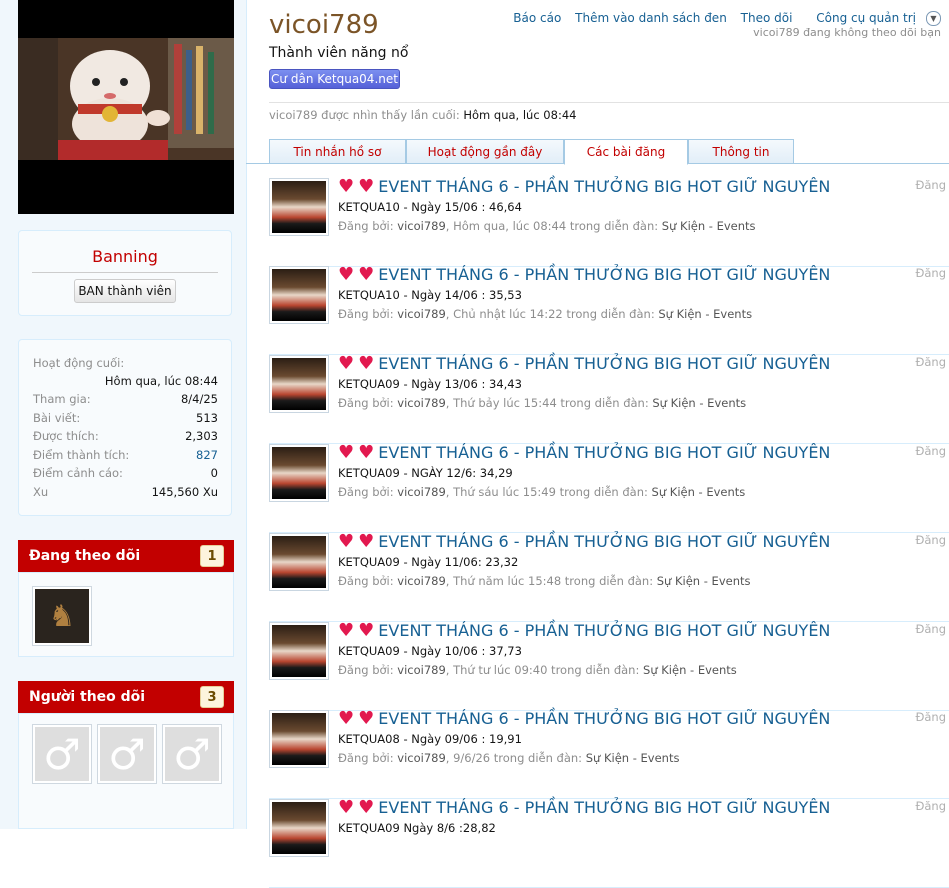 This screenshot has width=949, height=888. I want to click on tab-profile-posts: Tin nhắn hồ sơ, so click(337, 151).